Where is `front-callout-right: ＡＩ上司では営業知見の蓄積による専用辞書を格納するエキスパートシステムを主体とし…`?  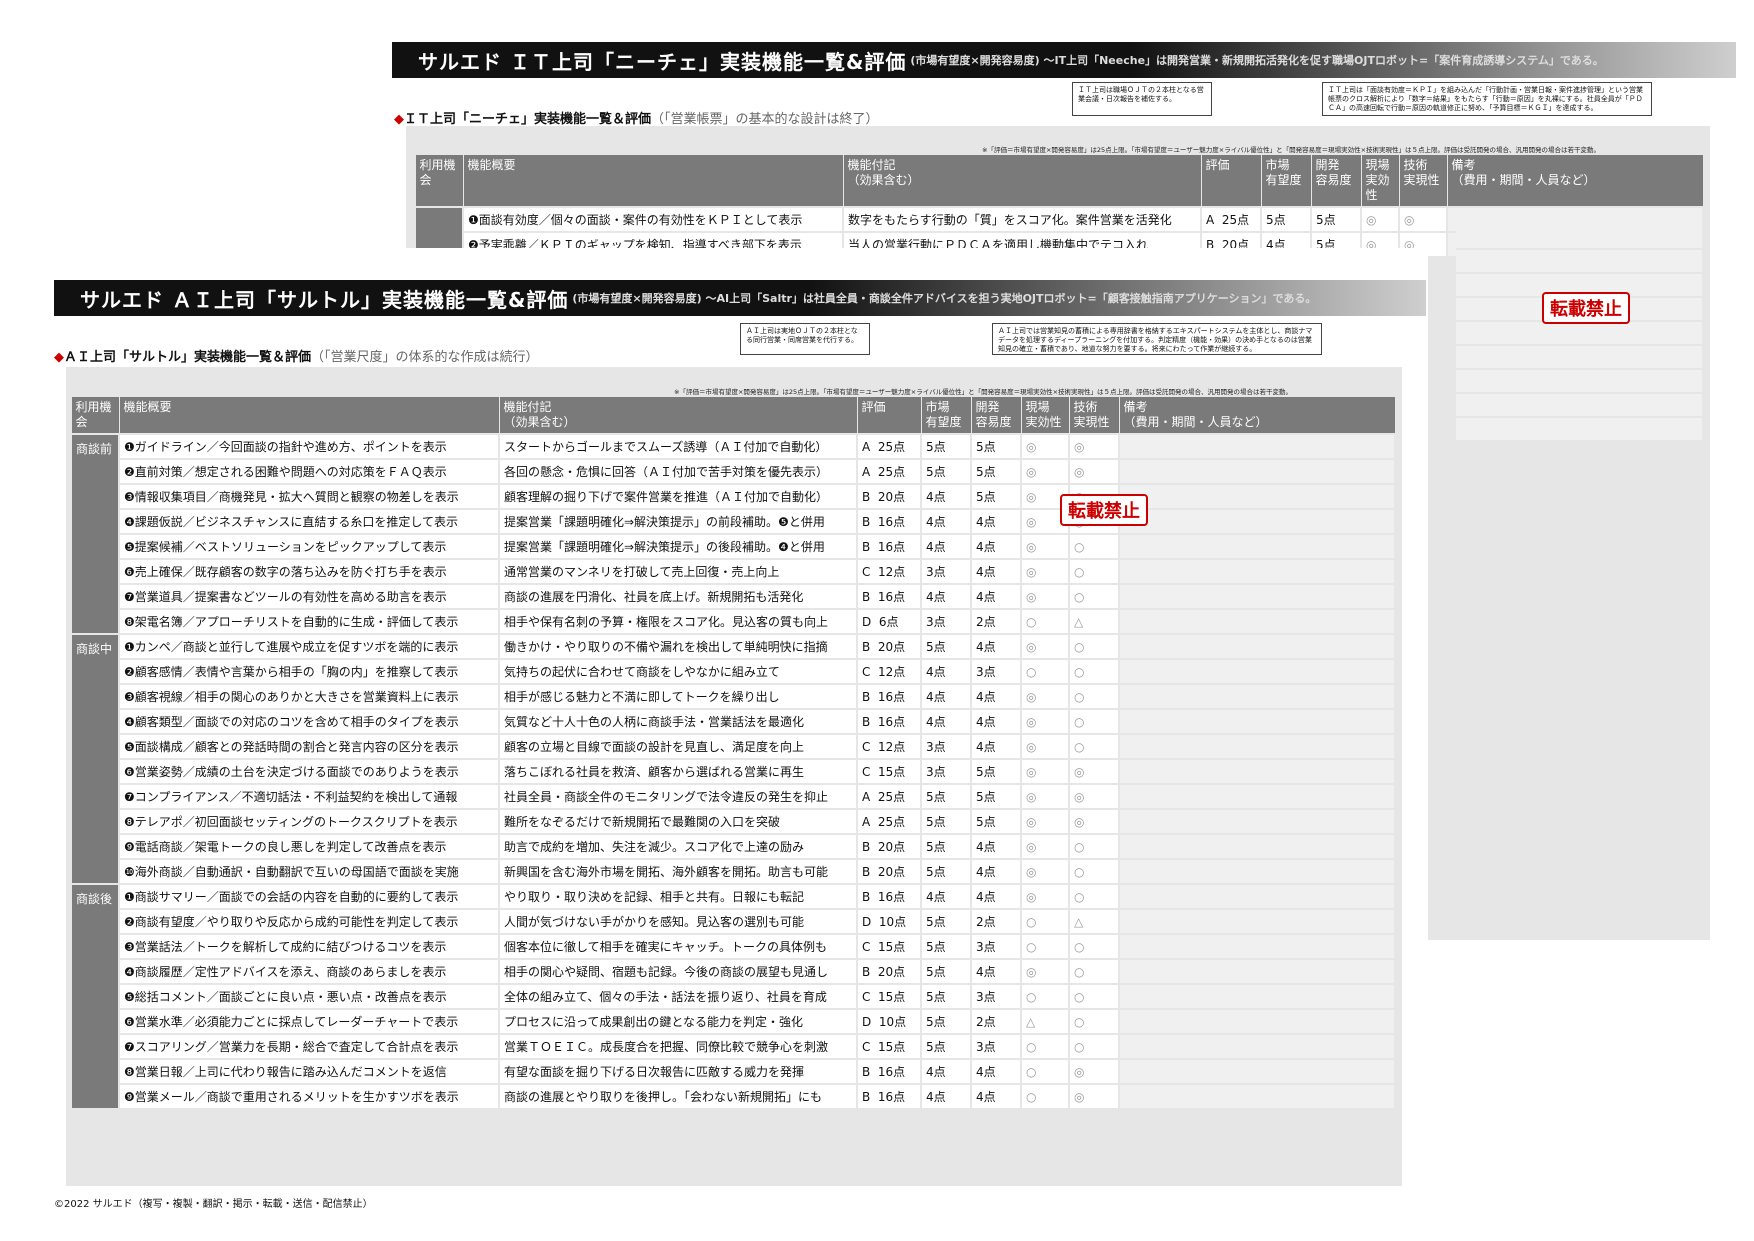 front-callout-right: ＡＩ上司では営業知見の蓄積による専用辞書を格納するエキスパートシステムを主体とし… is located at coordinates (1157, 339).